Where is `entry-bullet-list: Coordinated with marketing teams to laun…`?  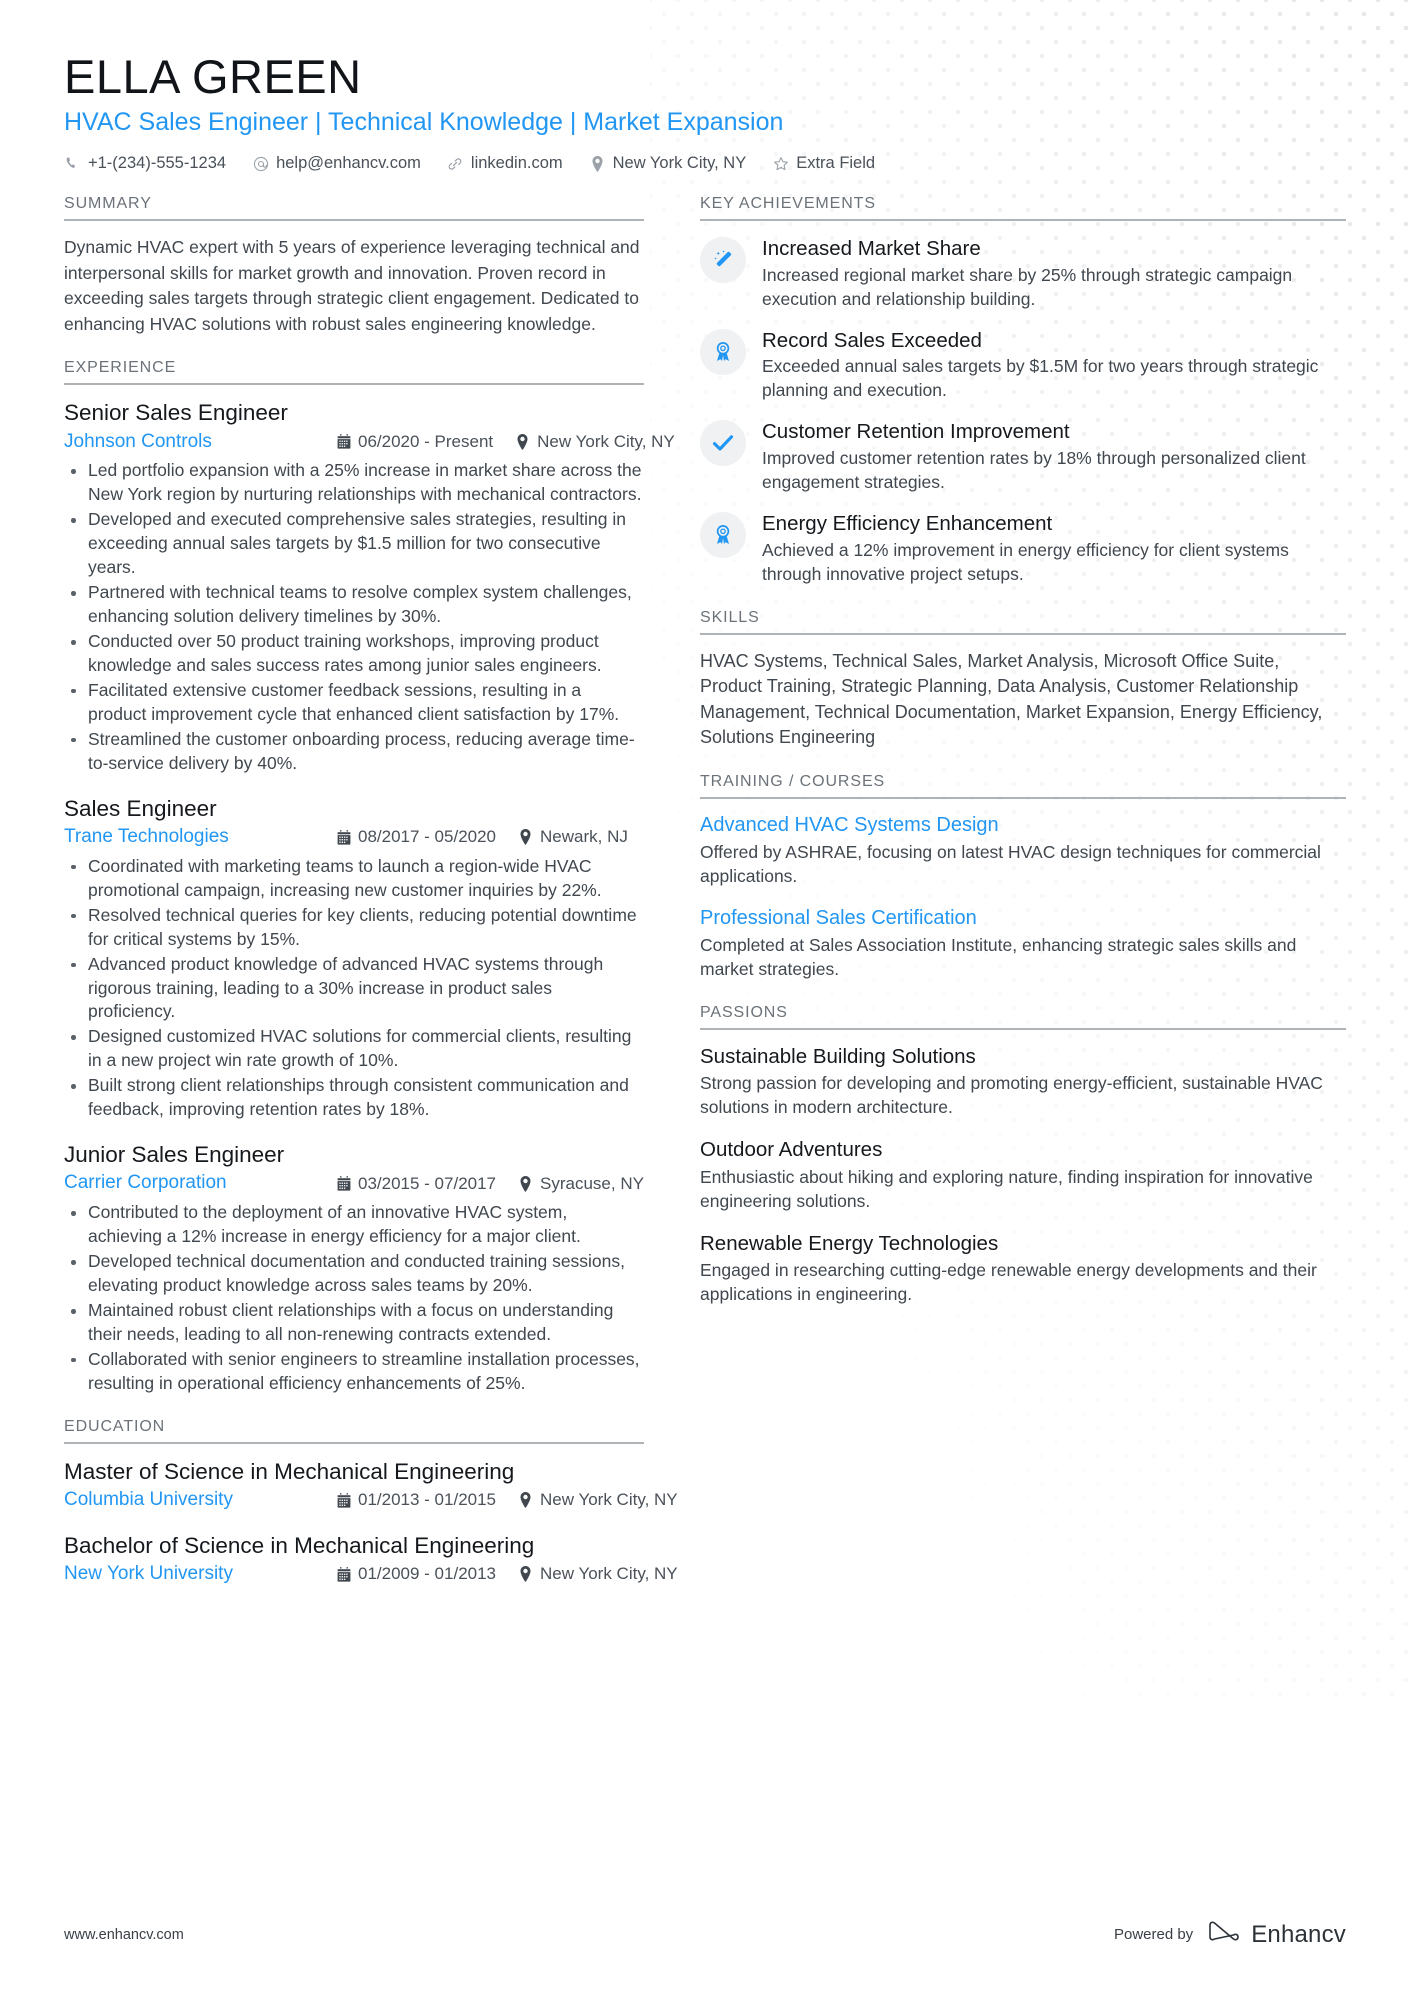 entry-bullet-list: Coordinated with marketing teams to laun… is located at coordinates (354, 989).